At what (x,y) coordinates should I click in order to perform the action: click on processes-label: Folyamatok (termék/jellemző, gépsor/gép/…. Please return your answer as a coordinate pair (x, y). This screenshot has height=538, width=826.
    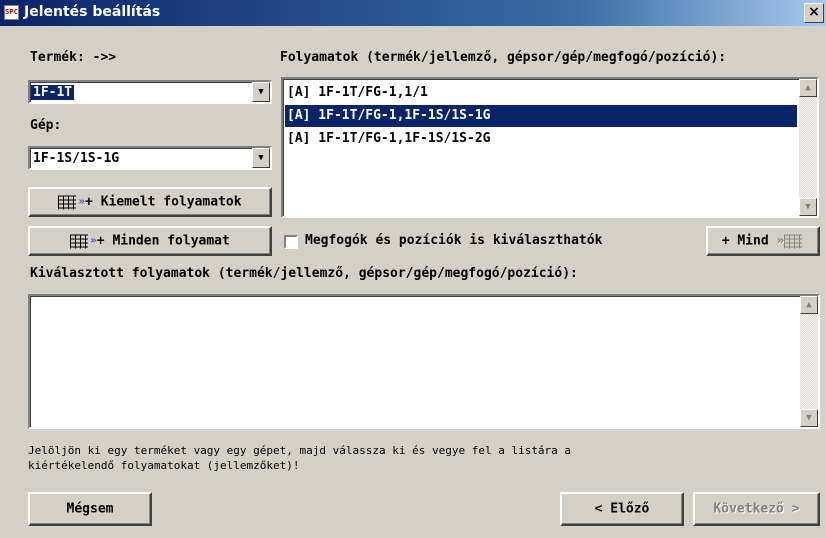
    Looking at the image, I should click on (503, 57).